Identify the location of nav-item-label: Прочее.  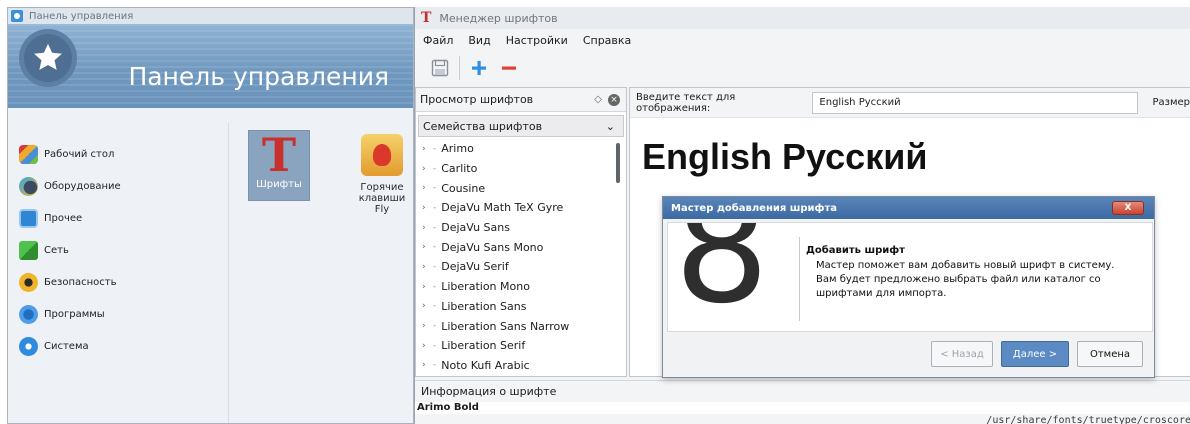
(63, 218).